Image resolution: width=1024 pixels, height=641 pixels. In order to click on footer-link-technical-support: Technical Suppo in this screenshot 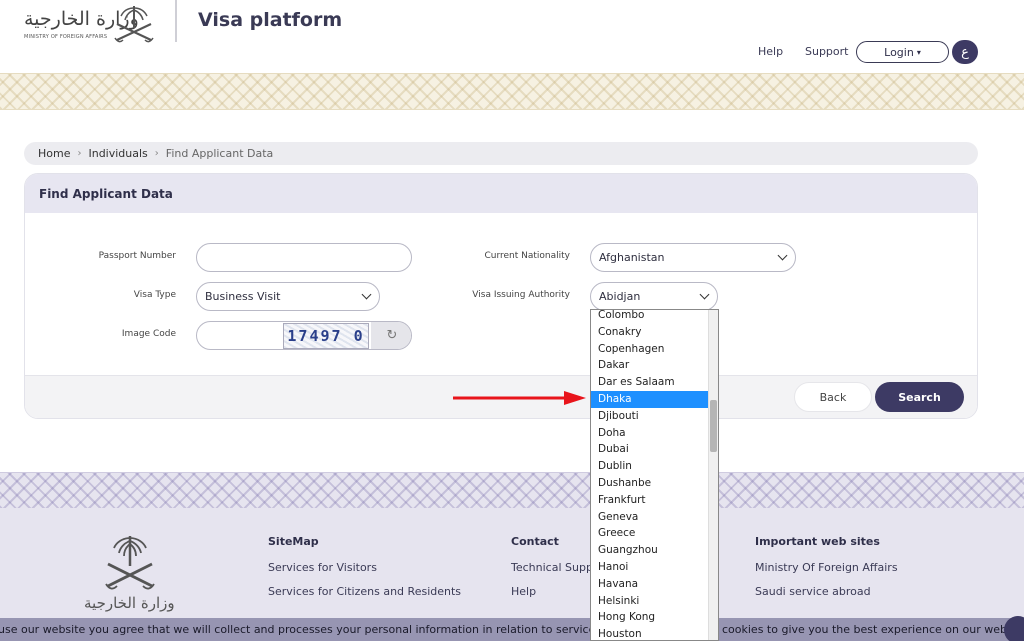, I will do `click(555, 567)`.